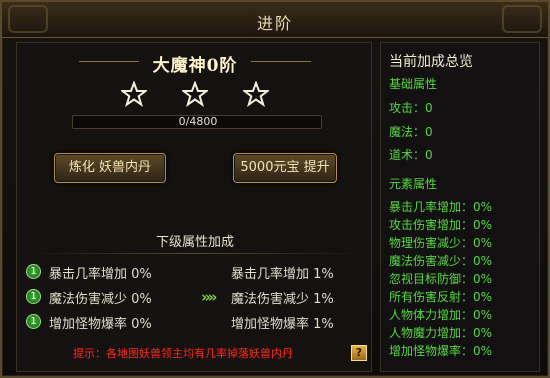 The width and height of the screenshot is (550, 378). What do you see at coordinates (359, 353) in the screenshot?
I see `help-button: ?` at bounding box center [359, 353].